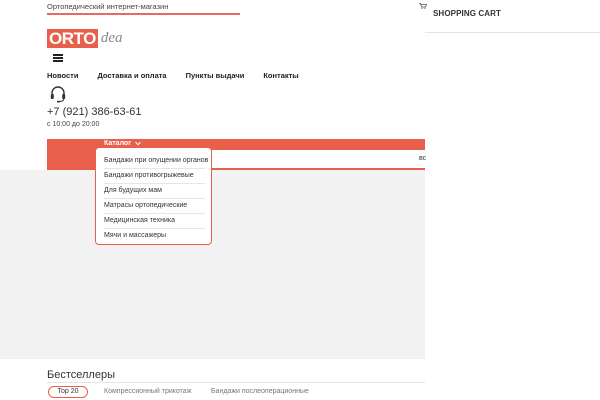 The height and width of the screenshot is (400, 600). What do you see at coordinates (108, 6) in the screenshot?
I see `shop-tagline: Ортопедический интернет-магазин` at bounding box center [108, 6].